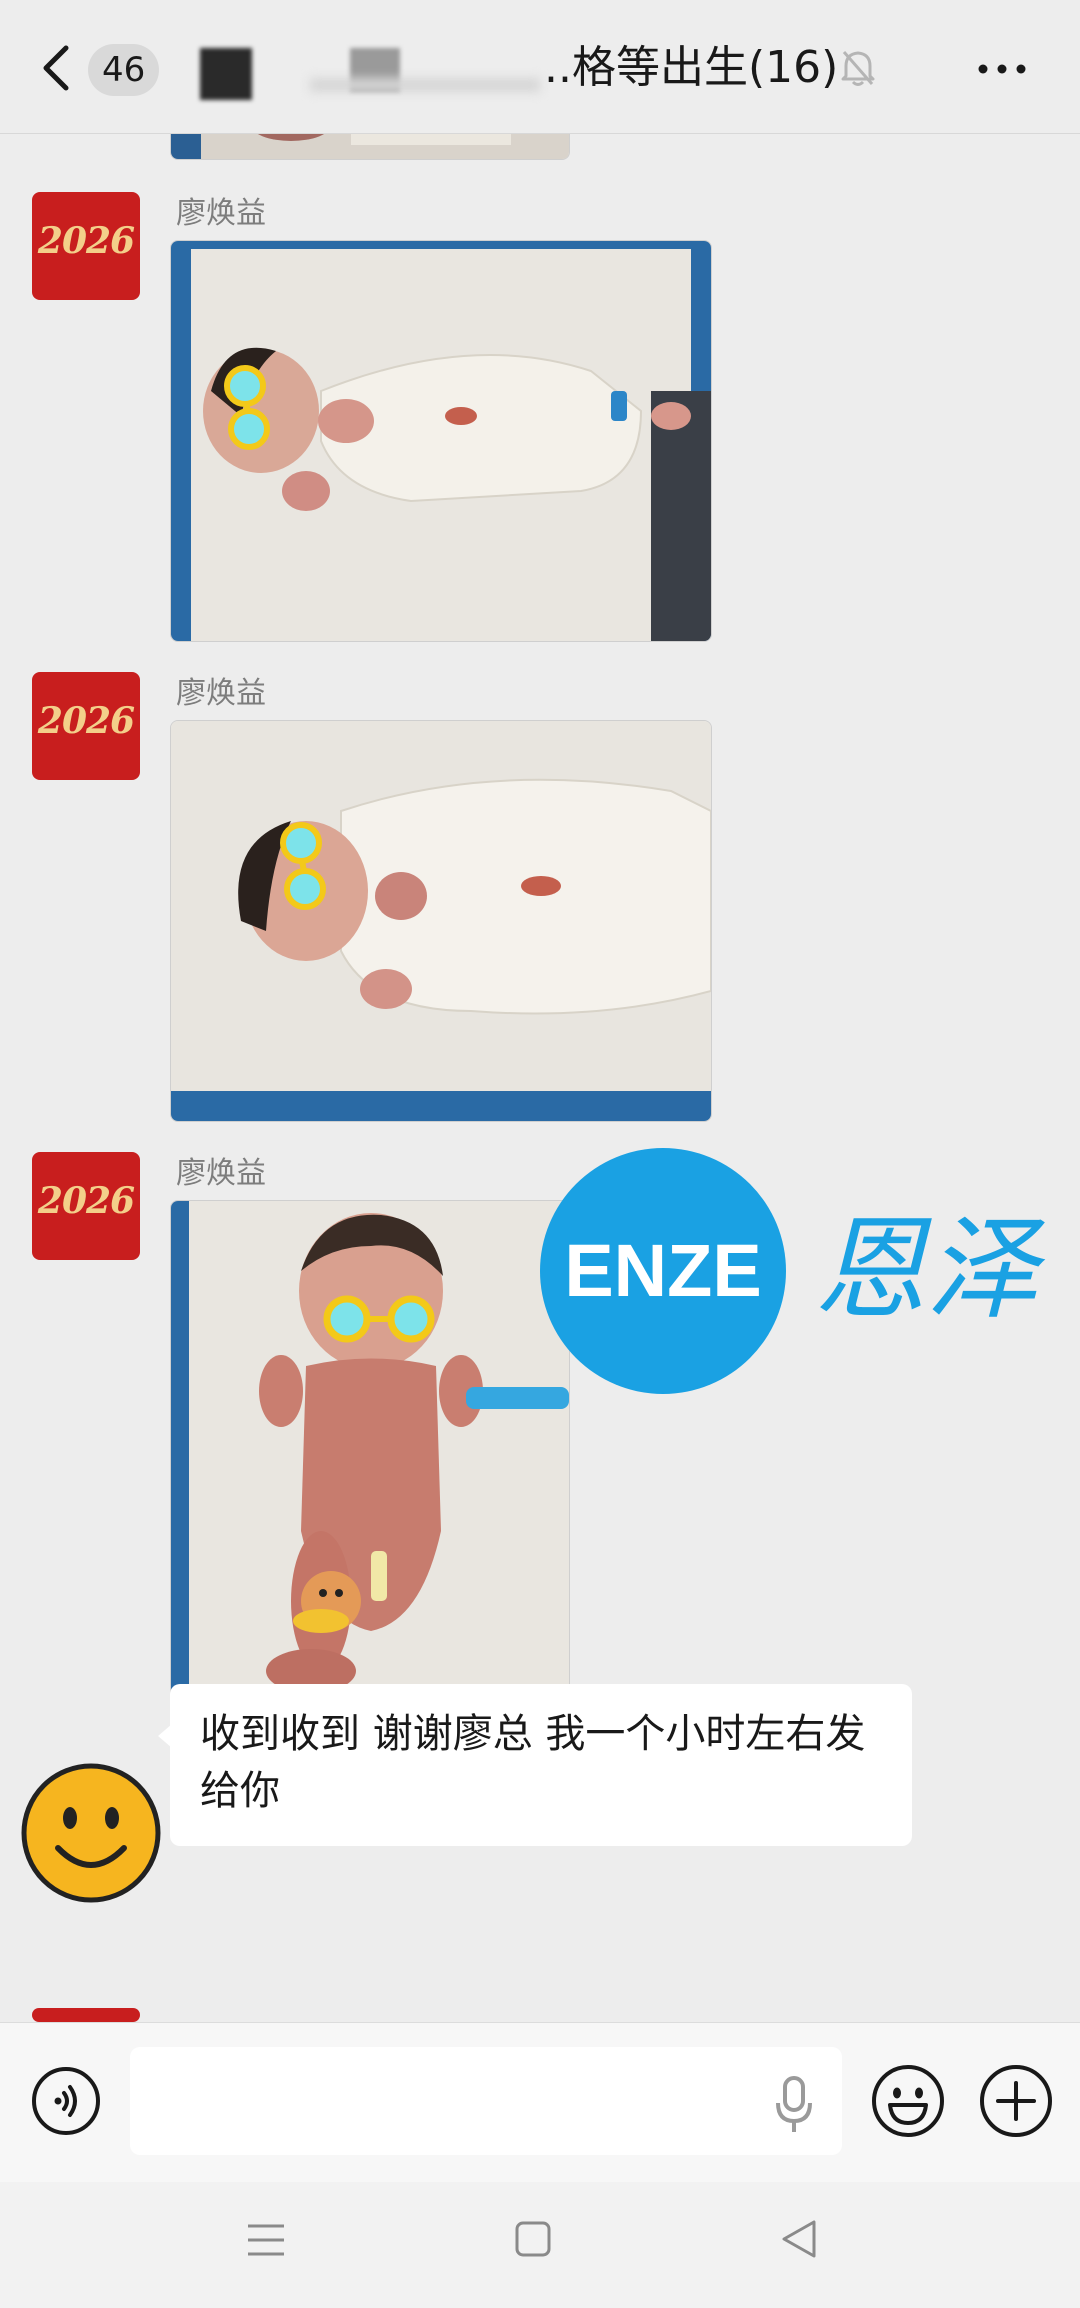 The image size is (1080, 2308). I want to click on emoji-icon, so click(908, 2101).